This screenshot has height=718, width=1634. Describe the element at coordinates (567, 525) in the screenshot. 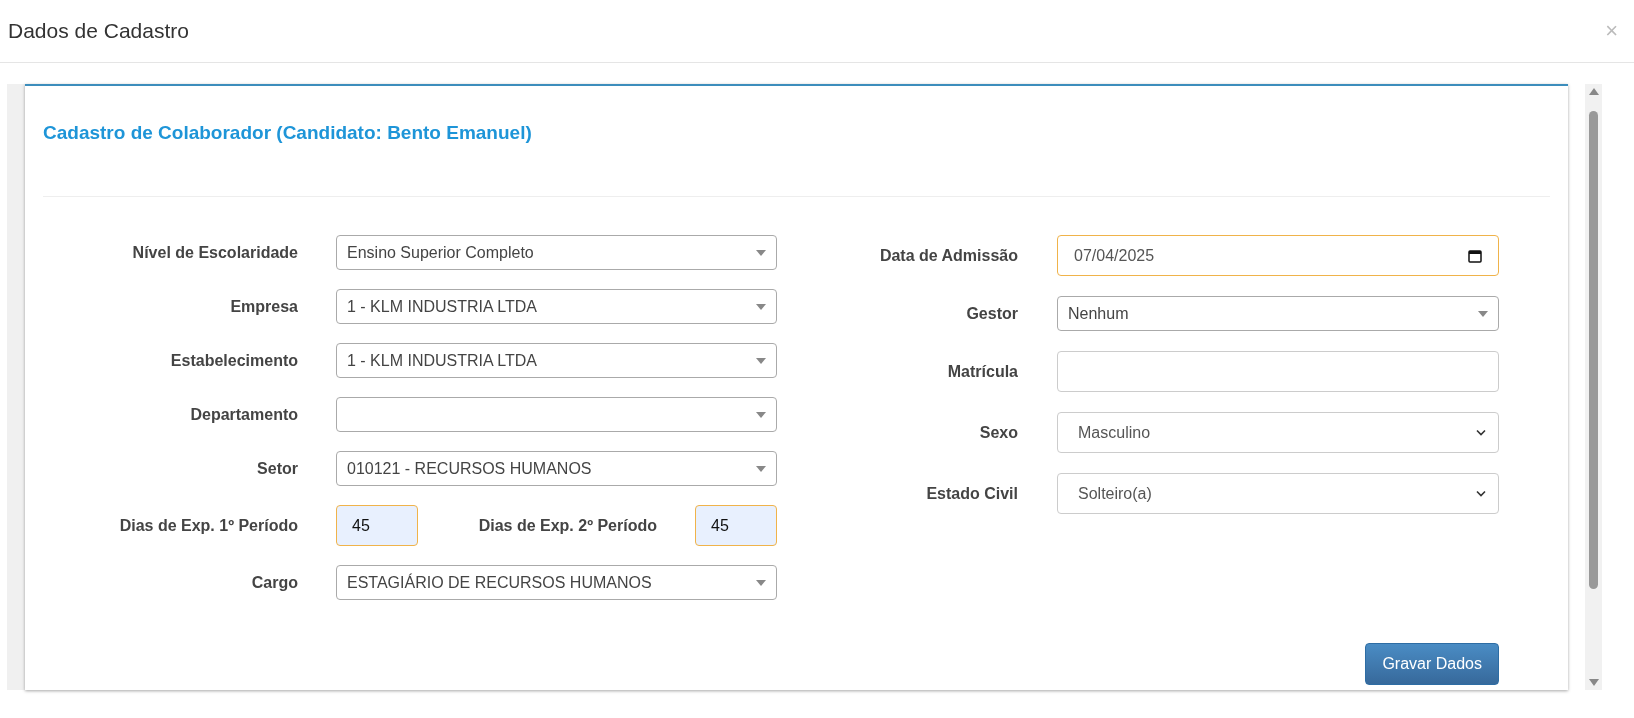

I see `field-label: Dias de Exp. 2º Período` at that location.